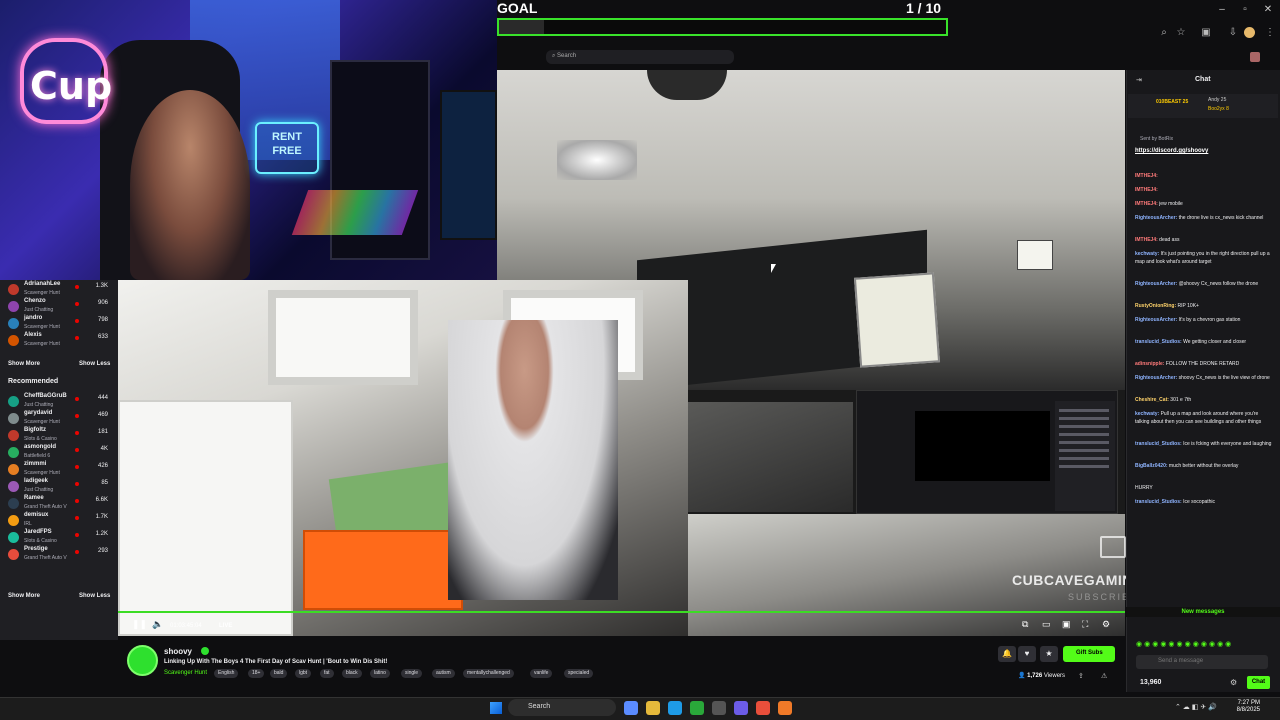  Describe the element at coordinates (763, 708) in the screenshot. I see `chrome-icon` at that location.